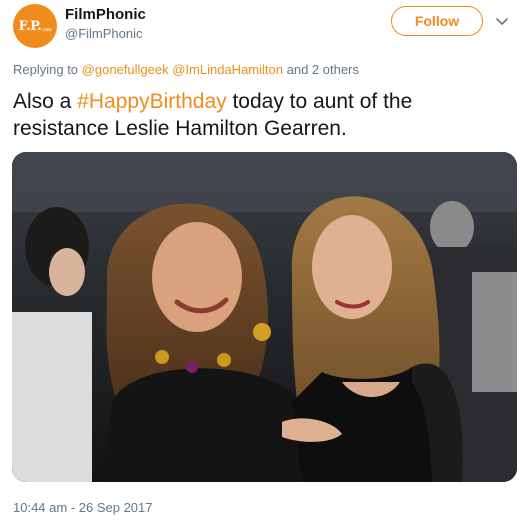  What do you see at coordinates (45, 101) in the screenshot?
I see `tweet-text-before: Also a` at bounding box center [45, 101].